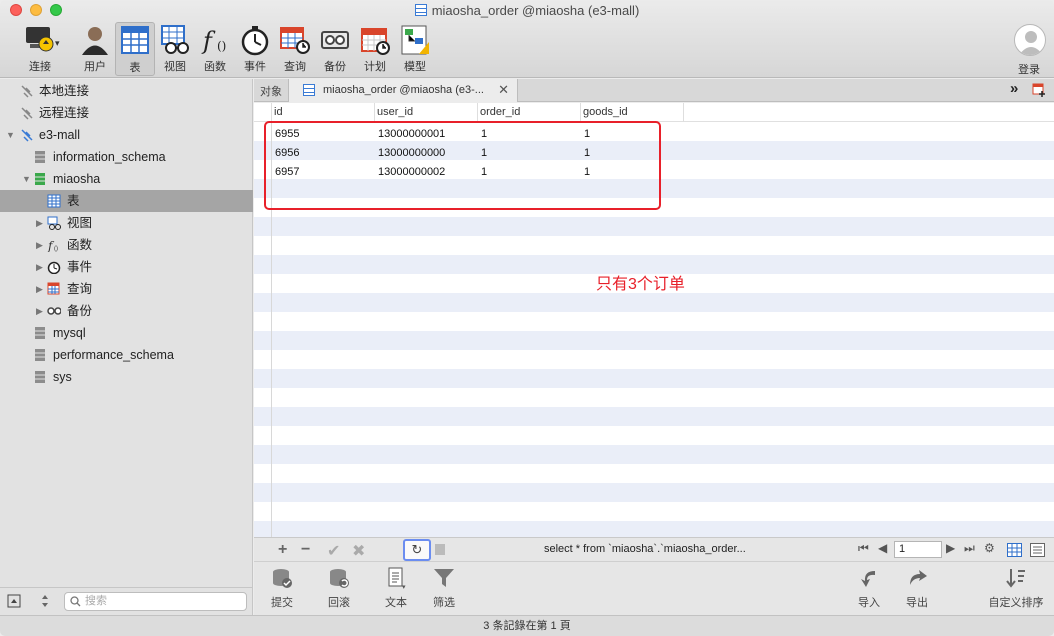 Image resolution: width=1054 pixels, height=636 pixels. What do you see at coordinates (215, 49) in the screenshot?
I see `function-button: f() 函数` at bounding box center [215, 49].